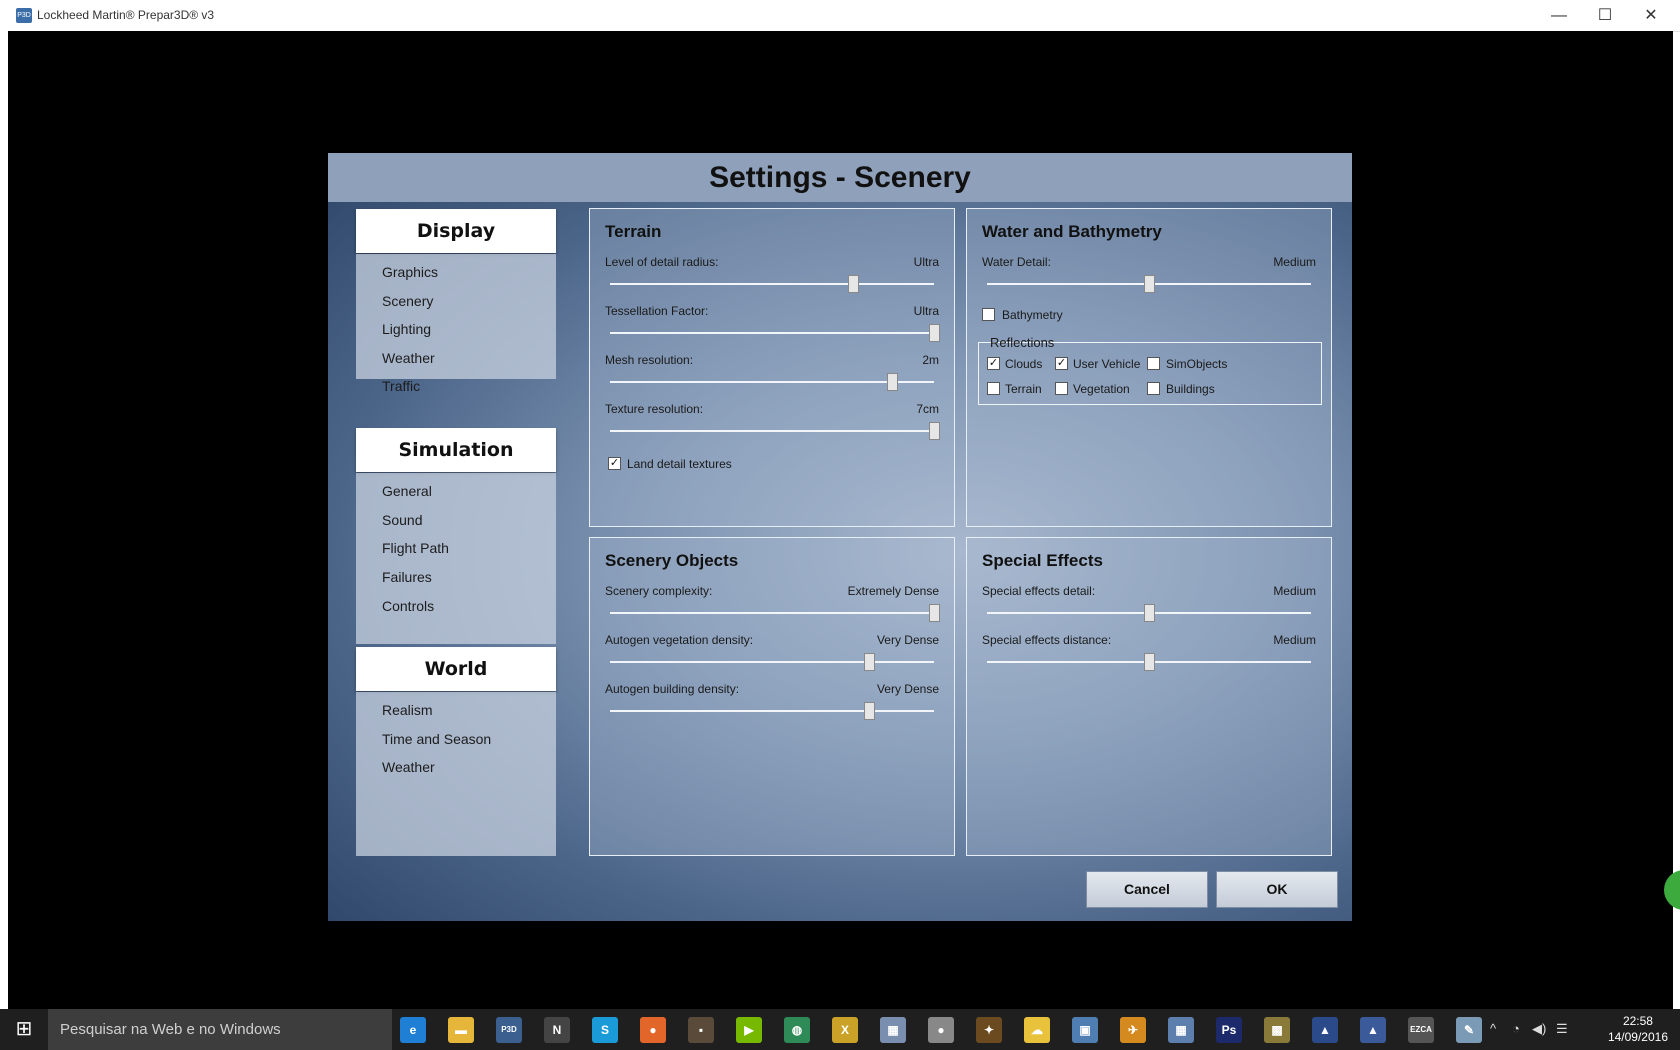 The width and height of the screenshot is (1680, 1050). Describe the element at coordinates (1229, 1030) in the screenshot. I see `photoshop-icon: Ps` at that location.